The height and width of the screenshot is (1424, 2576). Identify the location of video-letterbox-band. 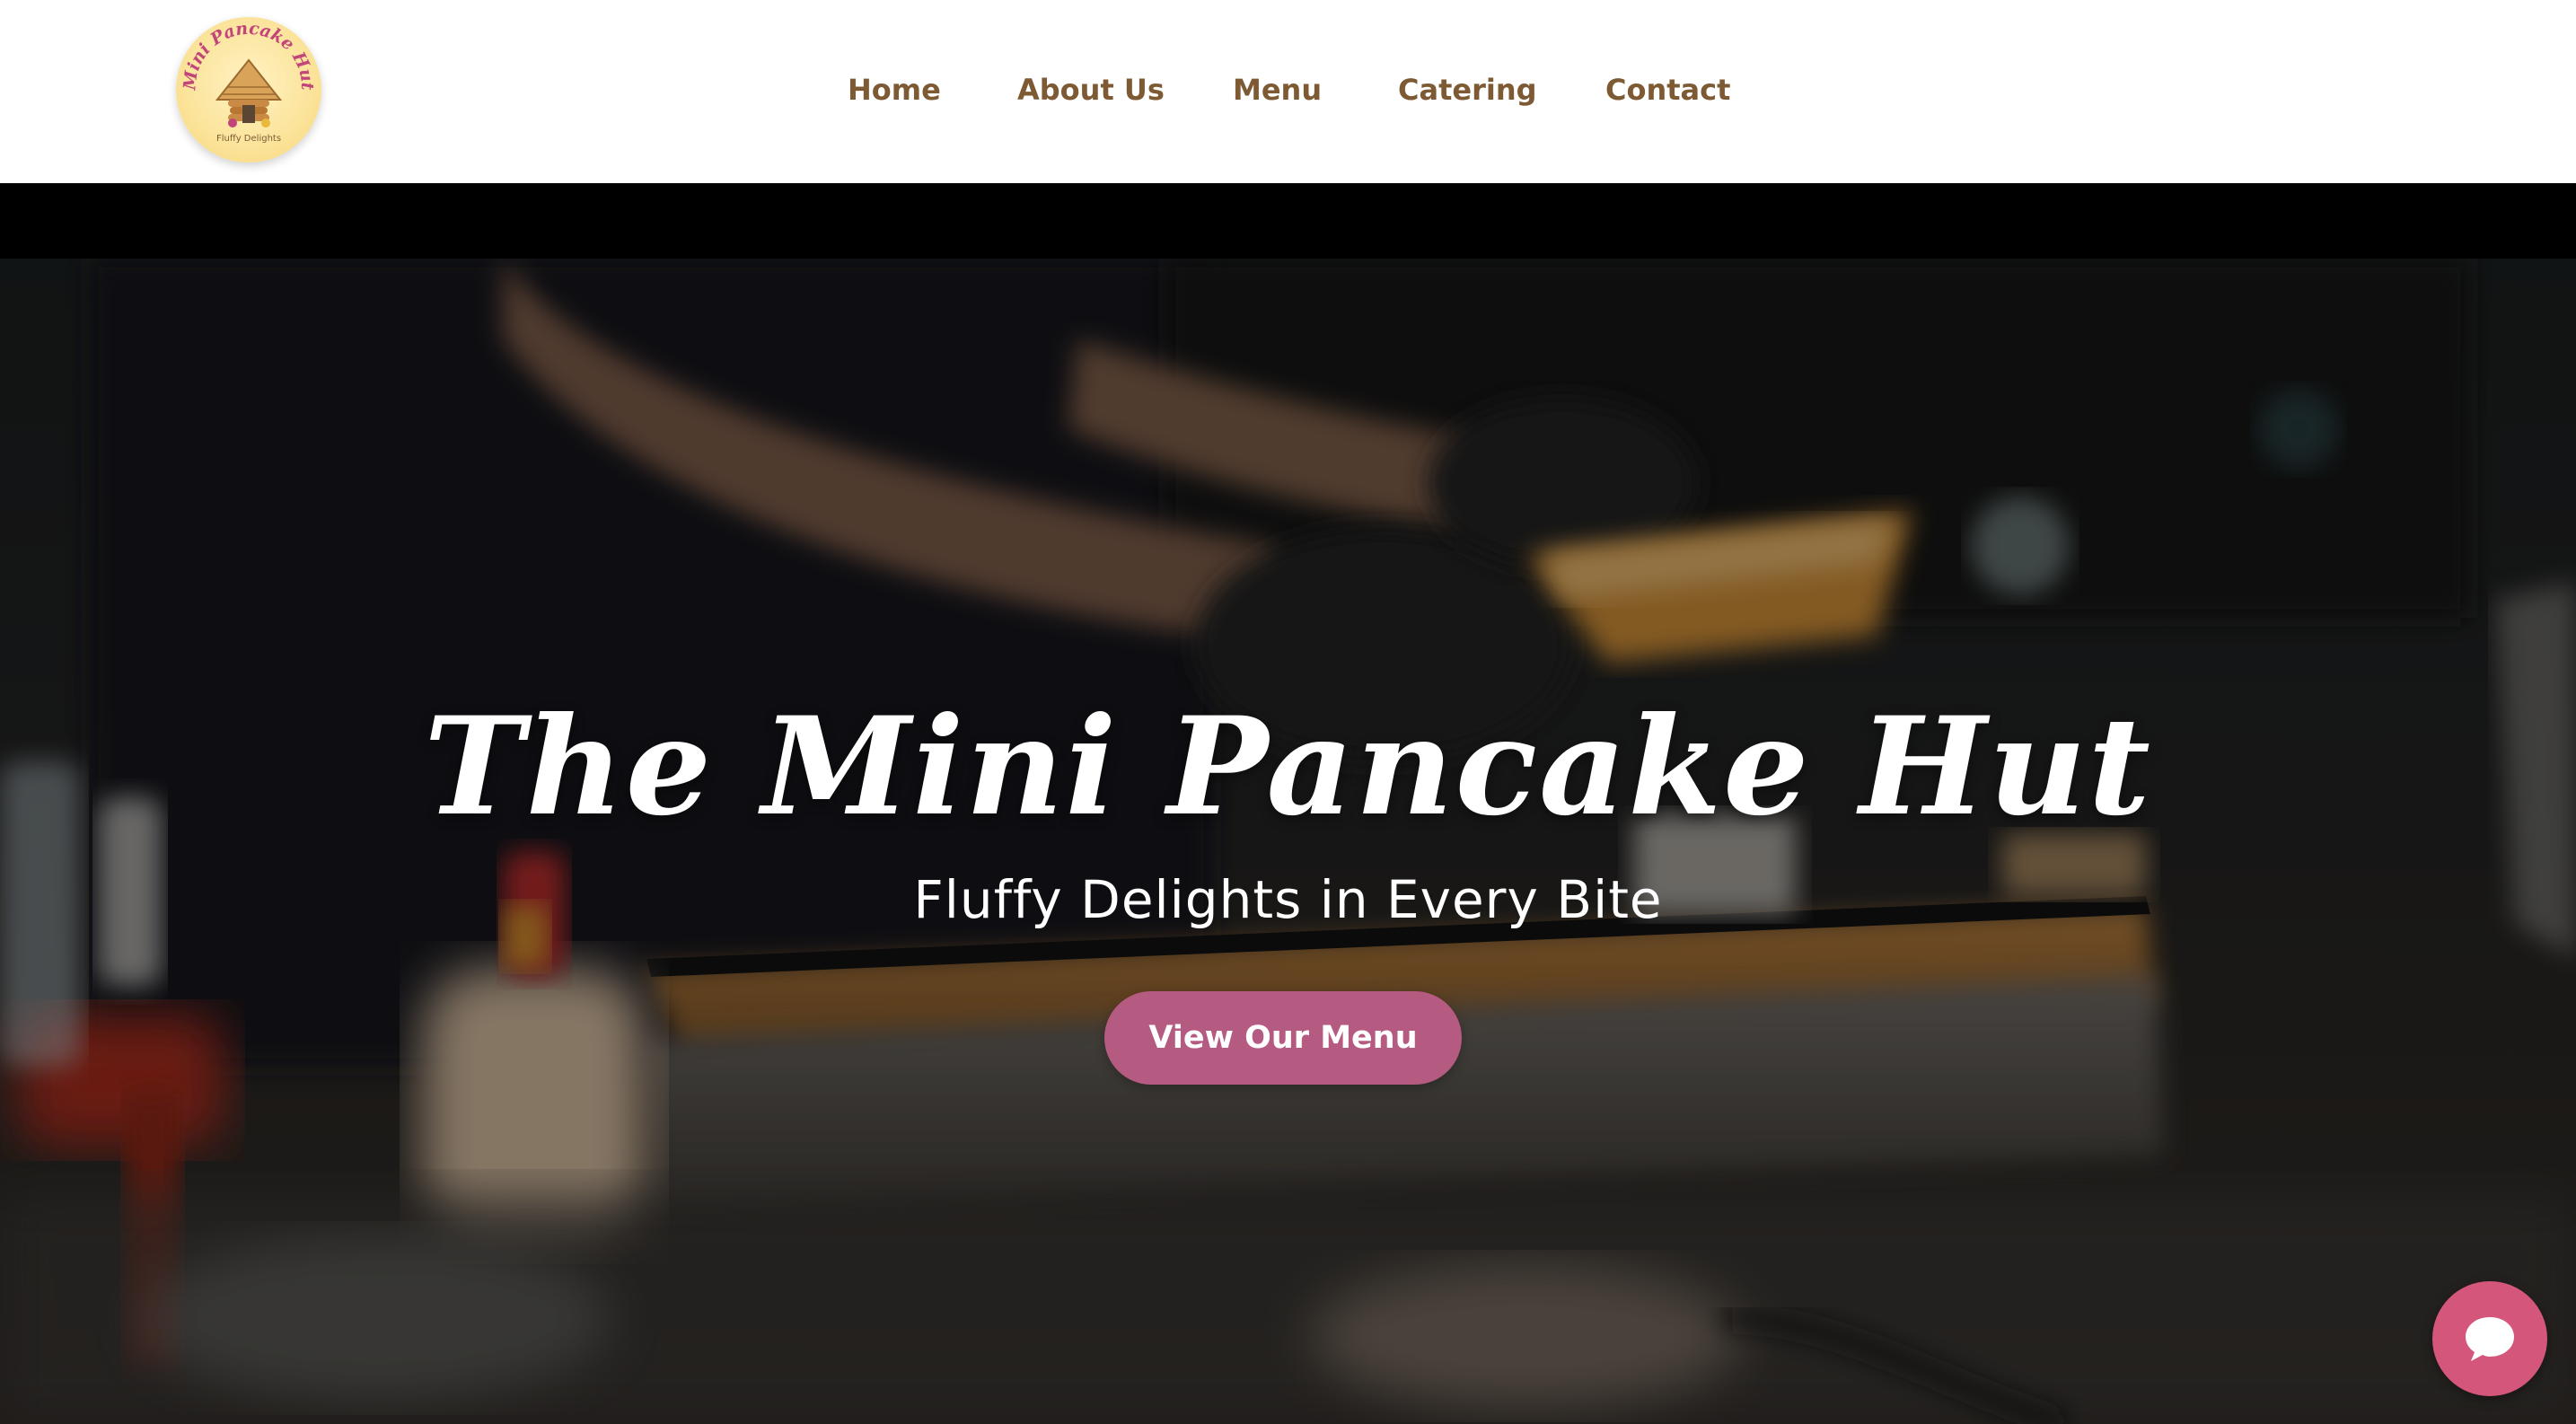
(1288, 221).